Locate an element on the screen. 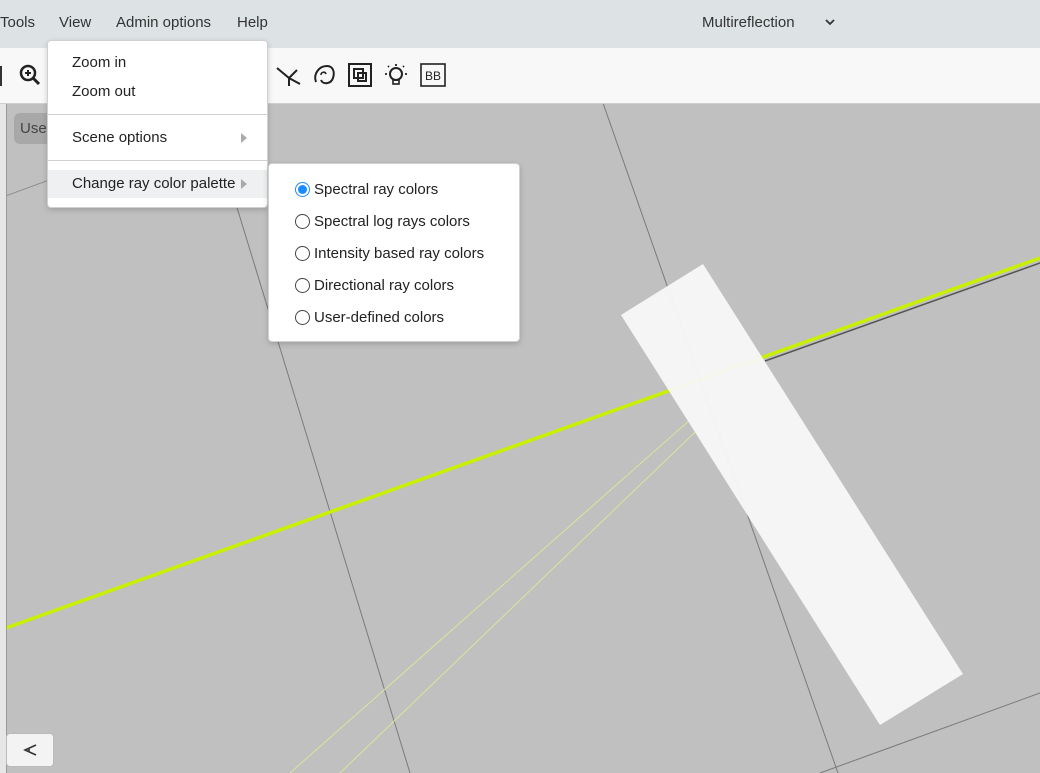 The height and width of the screenshot is (773, 1040). blocker-icon is located at coordinates (360, 75).